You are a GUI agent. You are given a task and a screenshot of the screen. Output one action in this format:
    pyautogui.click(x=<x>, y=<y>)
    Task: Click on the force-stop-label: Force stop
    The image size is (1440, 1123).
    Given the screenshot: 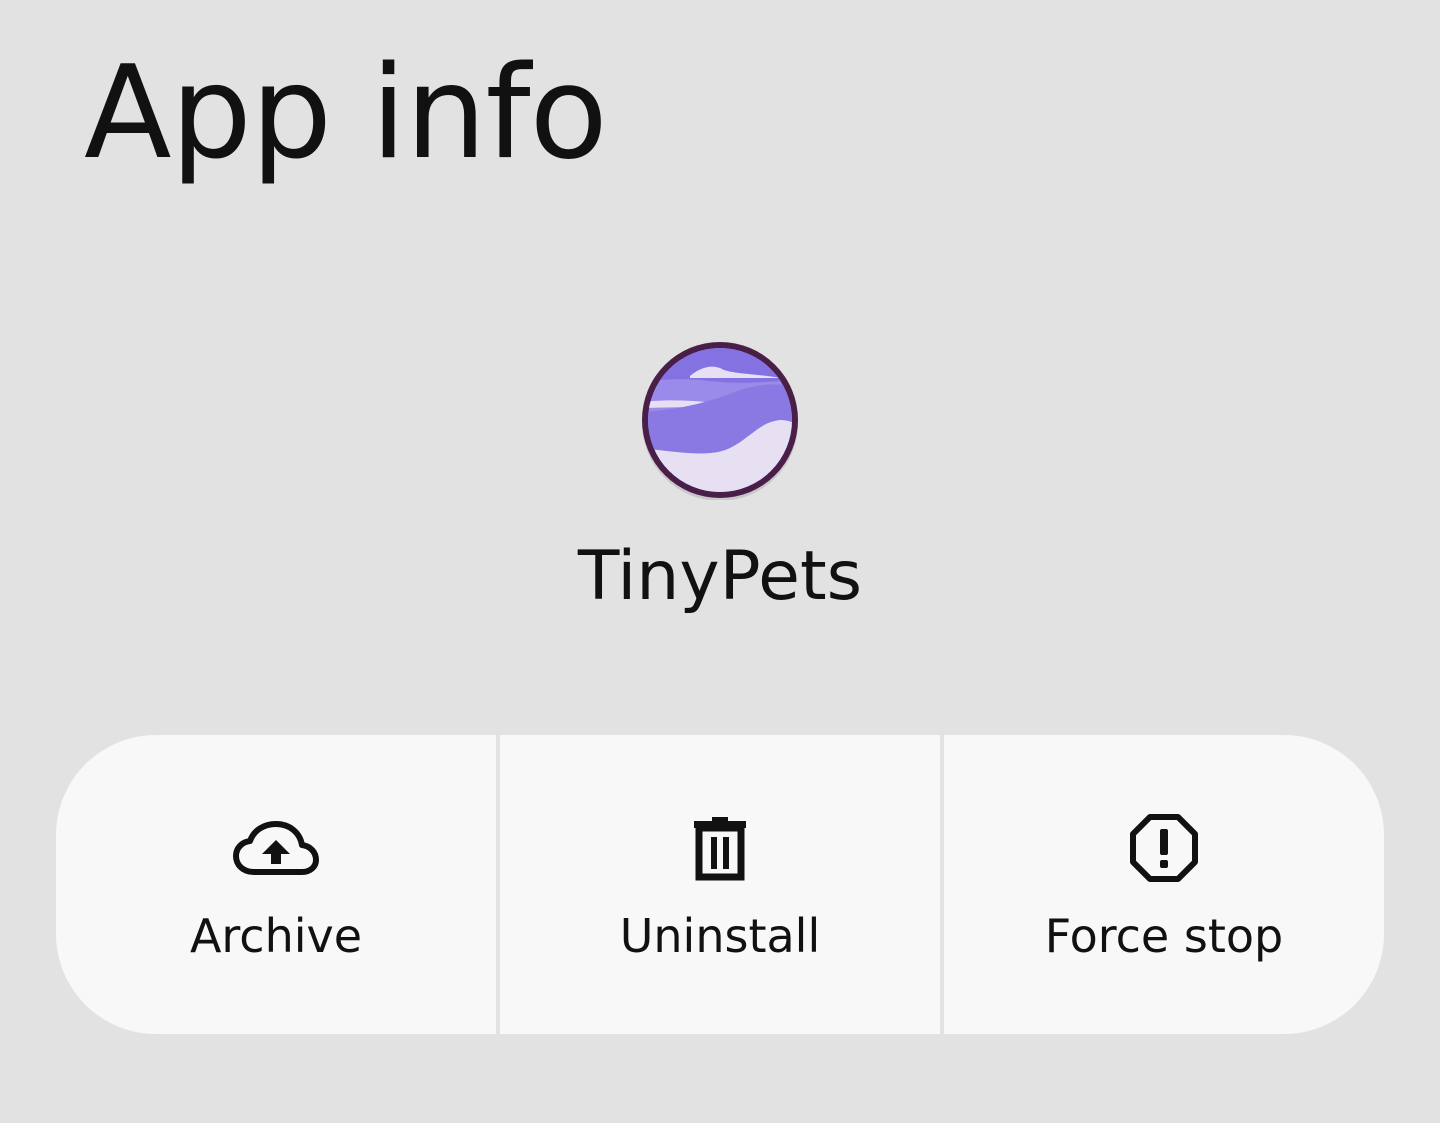 What is the action you would take?
    pyautogui.click(x=1164, y=936)
    